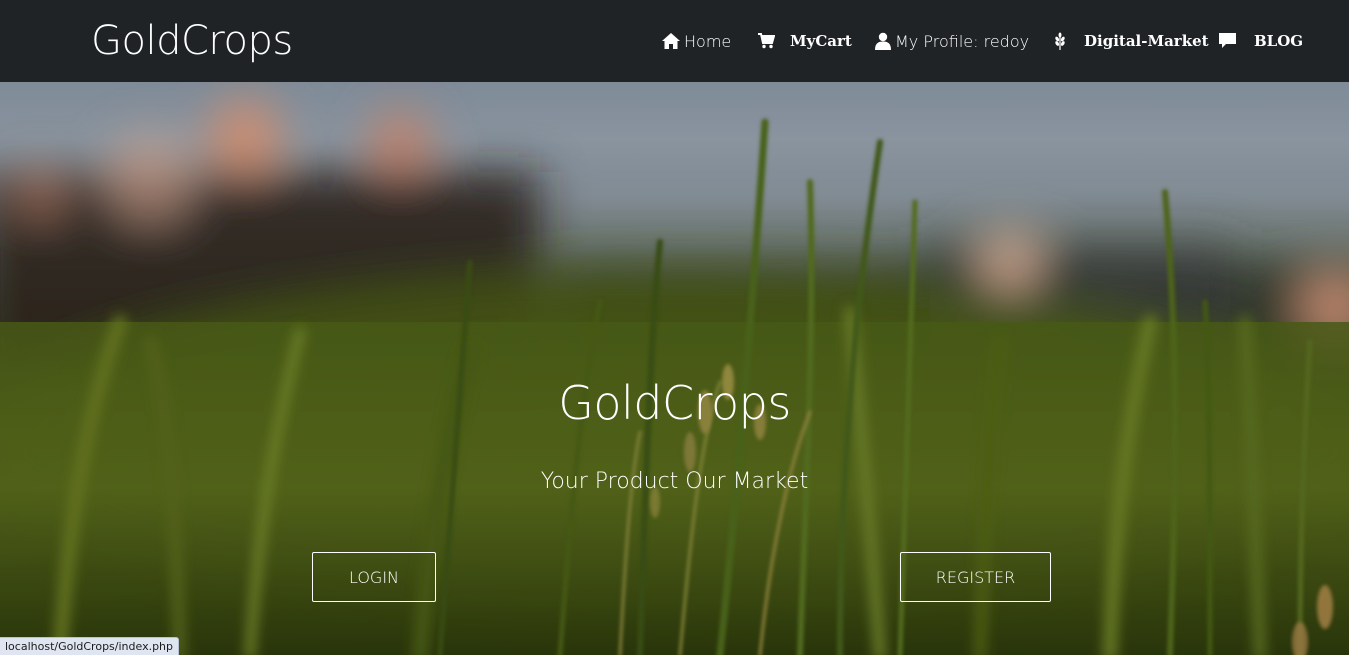 The height and width of the screenshot is (655, 1349). Describe the element at coordinates (1146, 41) in the screenshot. I see `nav-market-label: Digital-Market` at that location.